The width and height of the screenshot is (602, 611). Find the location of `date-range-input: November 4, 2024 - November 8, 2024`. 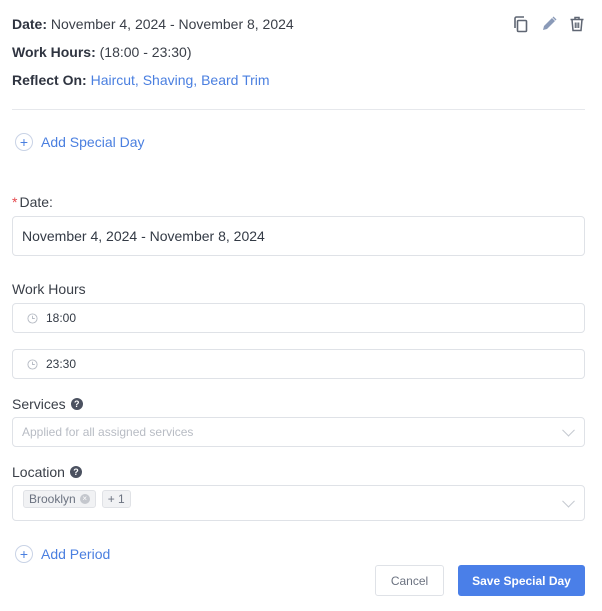

date-range-input: November 4, 2024 - November 8, 2024 is located at coordinates (298, 236).